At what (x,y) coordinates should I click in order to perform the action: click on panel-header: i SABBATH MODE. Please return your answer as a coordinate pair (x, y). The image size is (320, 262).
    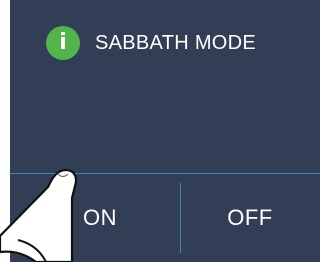
    Looking at the image, I should click on (151, 43).